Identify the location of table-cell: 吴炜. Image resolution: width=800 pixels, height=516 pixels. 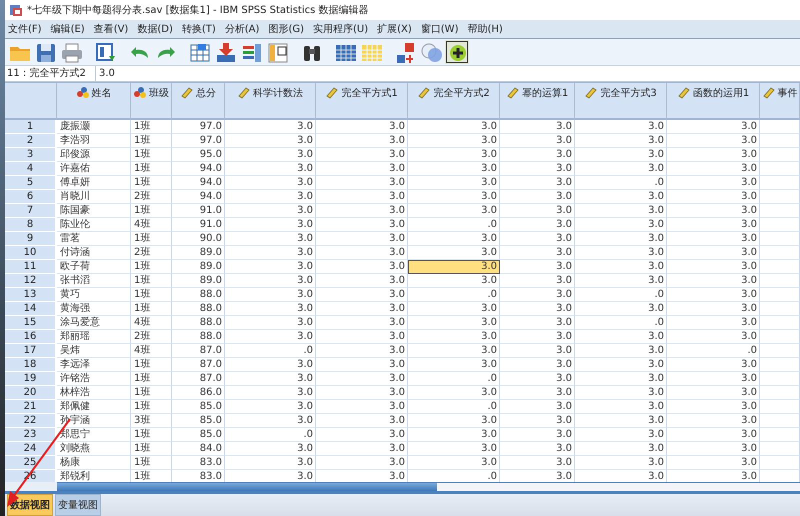
(94, 351).